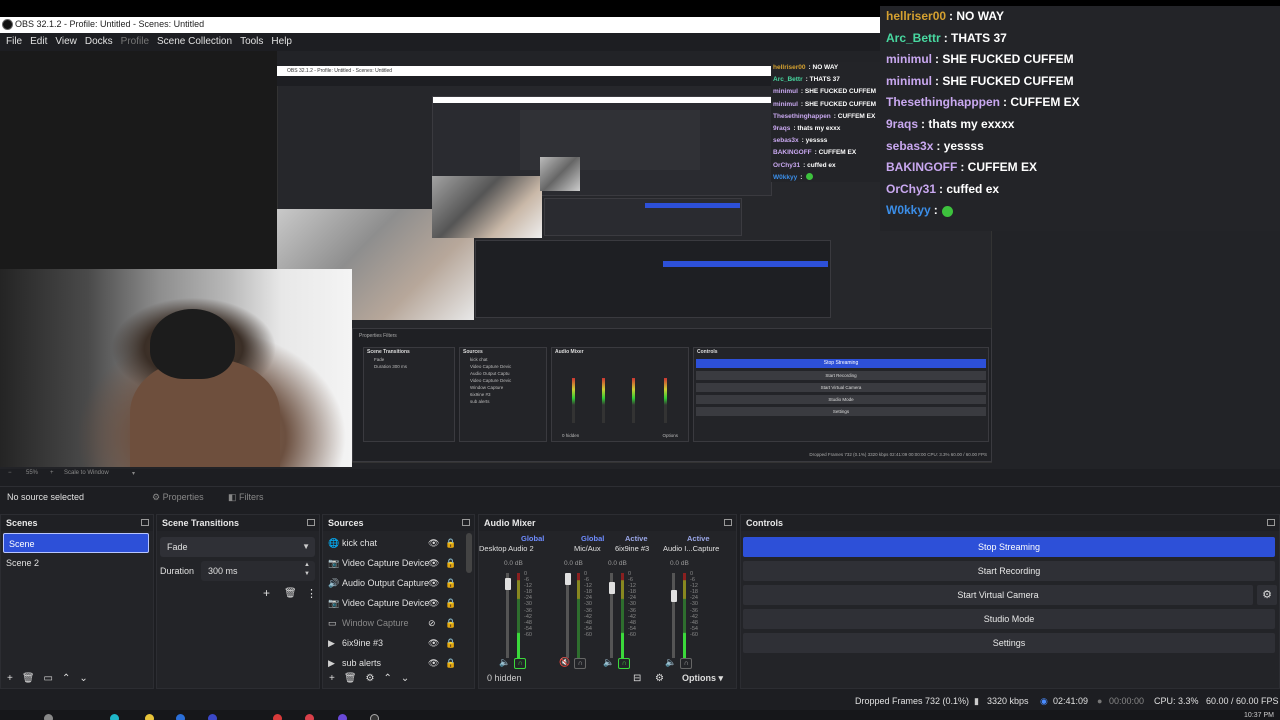  Describe the element at coordinates (596, 548) in the screenshot. I see `mixer-channel-name: Mic/Aux` at that location.